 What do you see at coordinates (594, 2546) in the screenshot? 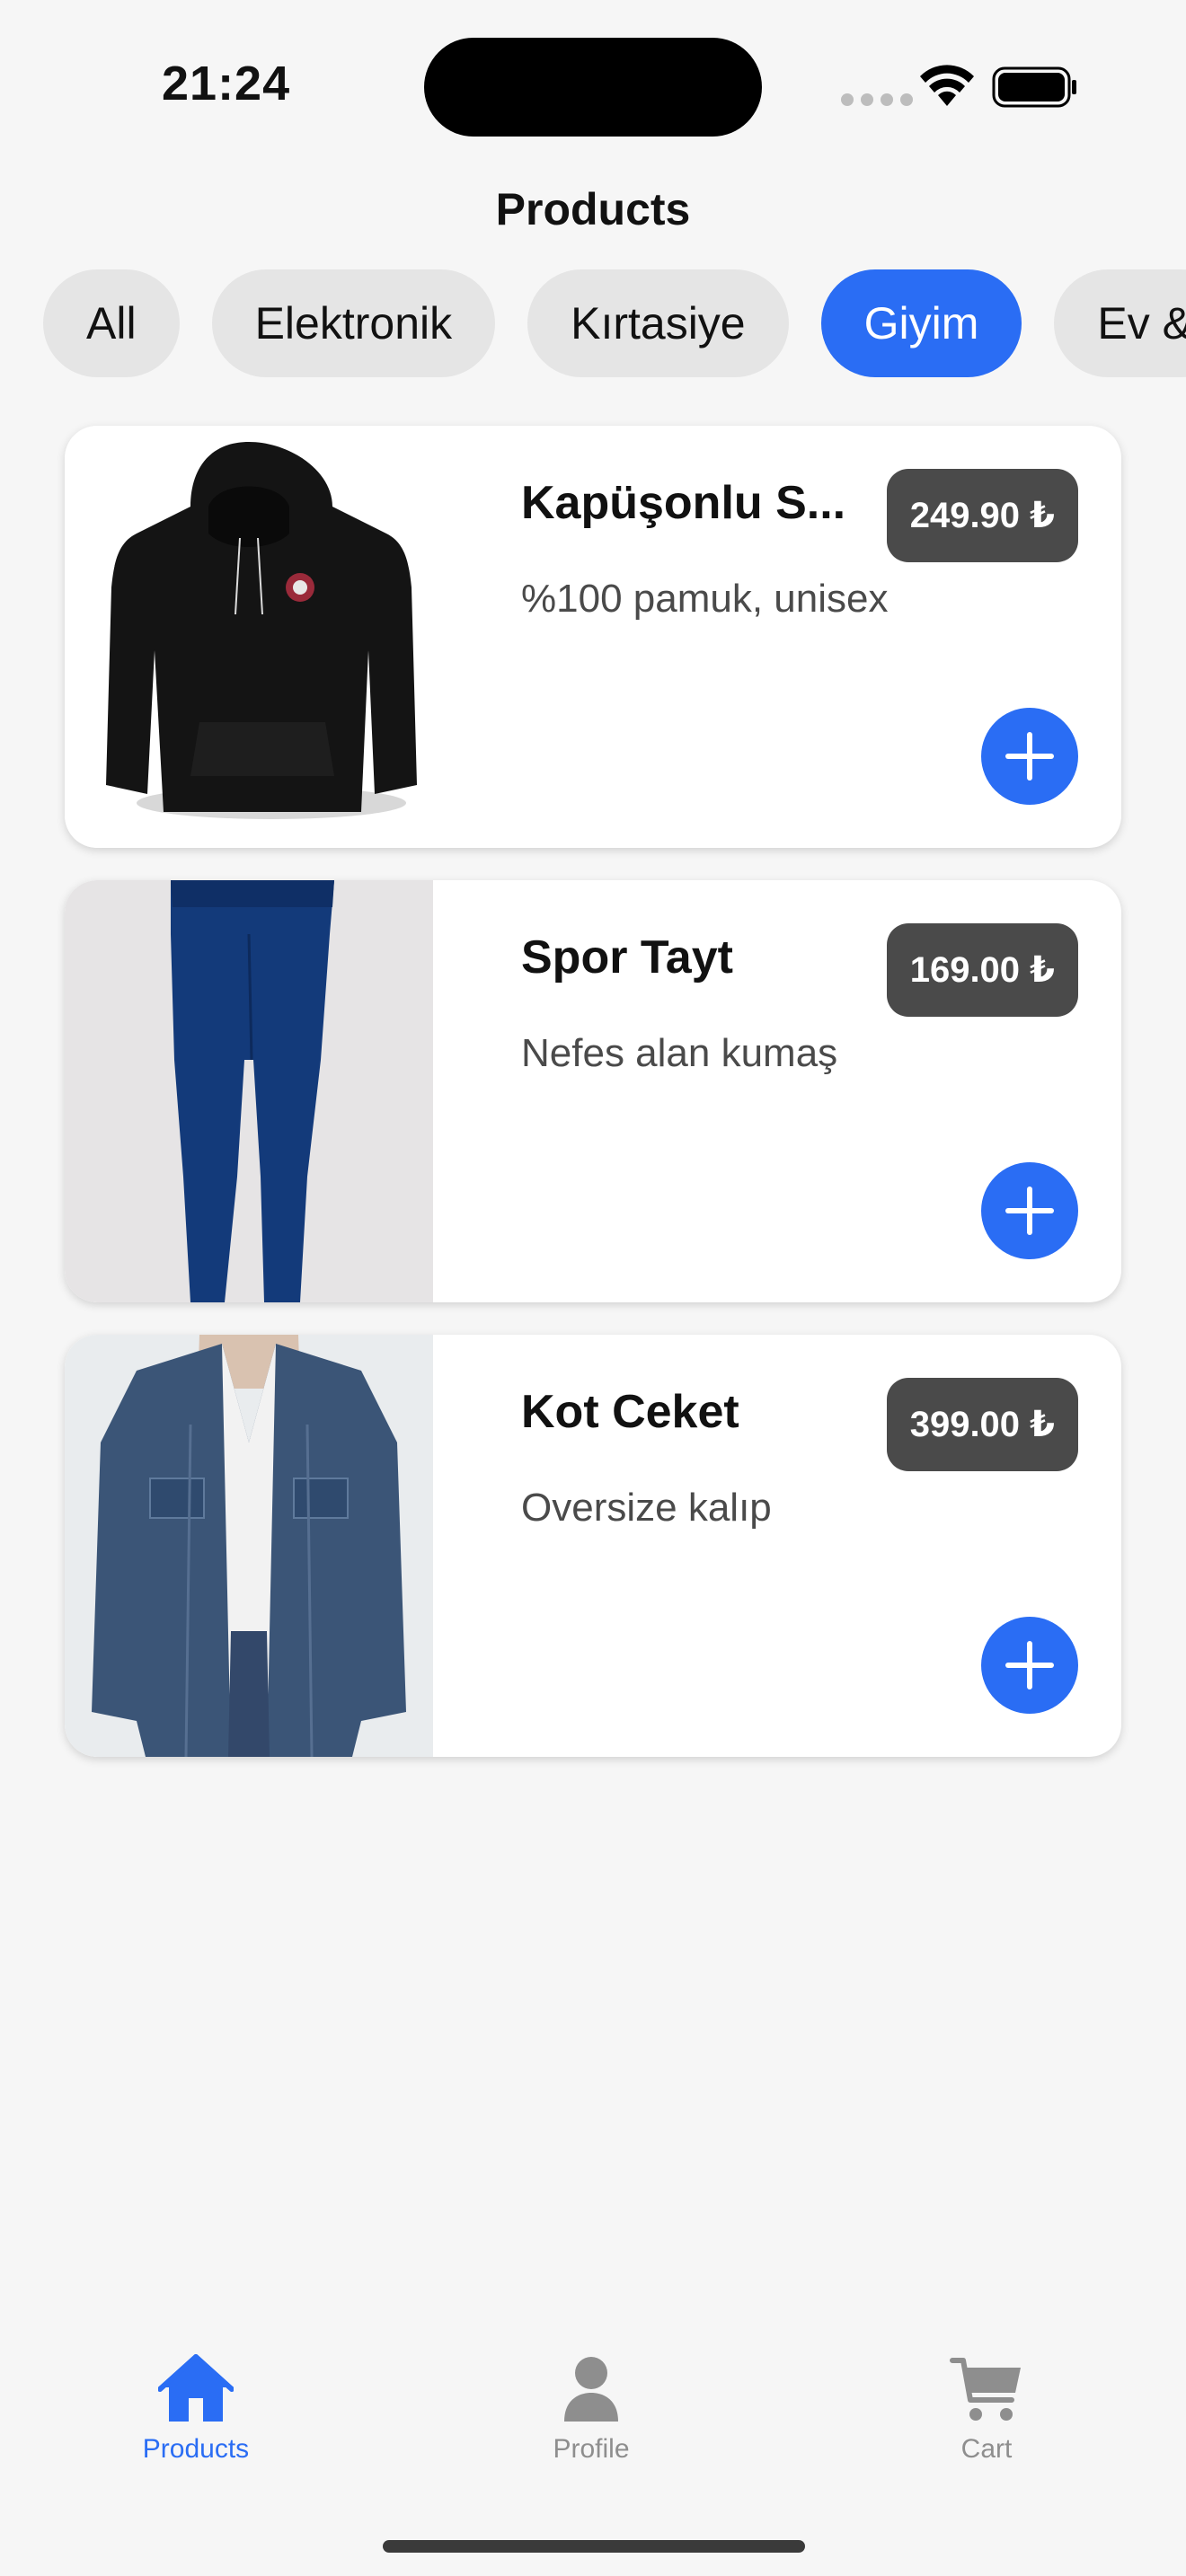
I see `home-indicator` at bounding box center [594, 2546].